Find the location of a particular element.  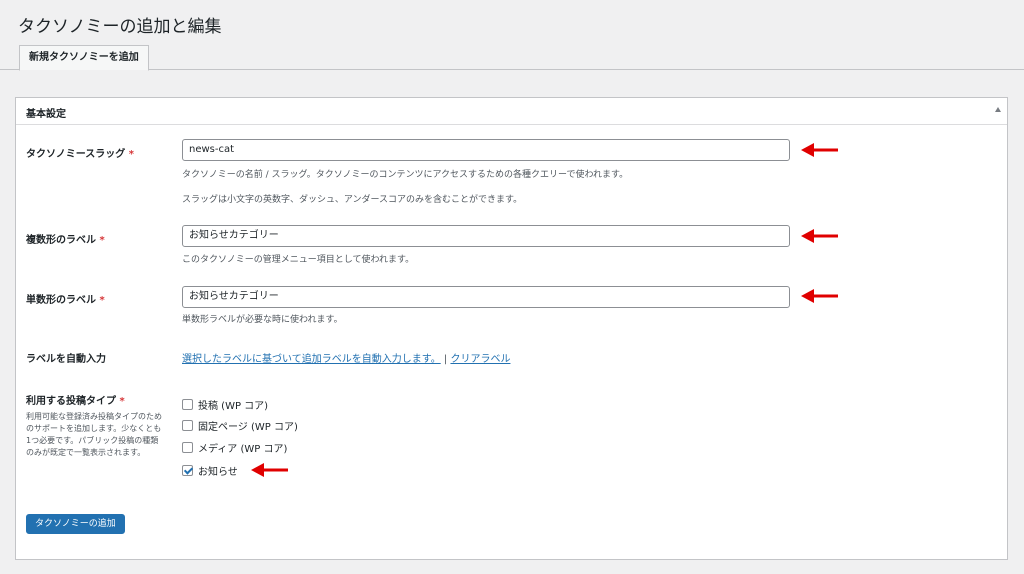

triangle-up-icon is located at coordinates (998, 109).